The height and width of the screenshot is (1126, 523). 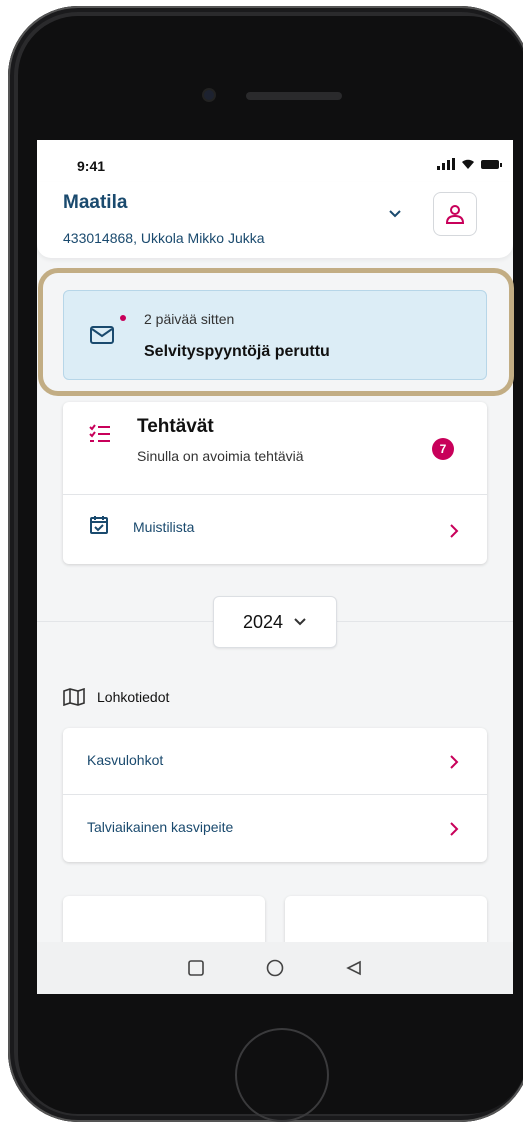 What do you see at coordinates (99, 525) in the screenshot?
I see `calendar-check-icon` at bounding box center [99, 525].